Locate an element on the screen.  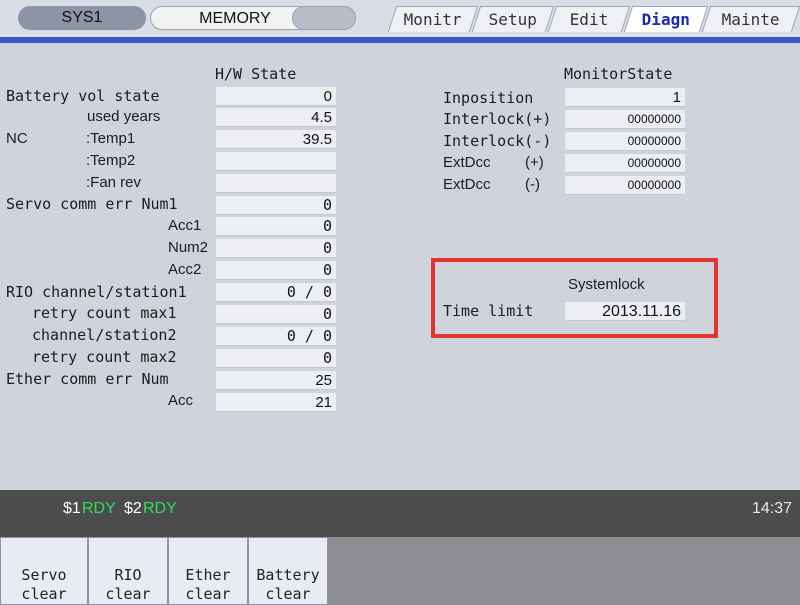
hw-label-fan-rev: :Fan rev is located at coordinates (114, 182).